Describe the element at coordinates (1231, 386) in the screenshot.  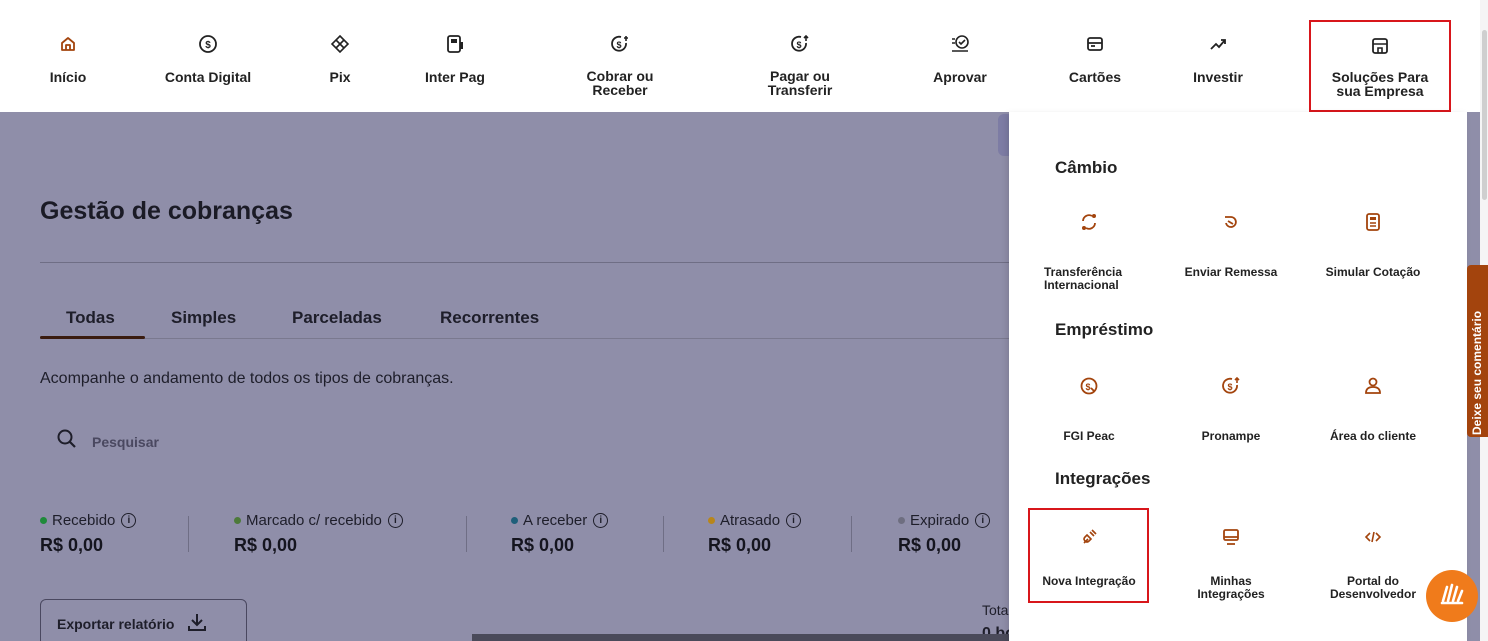
I see `money-up-icon: $` at that location.